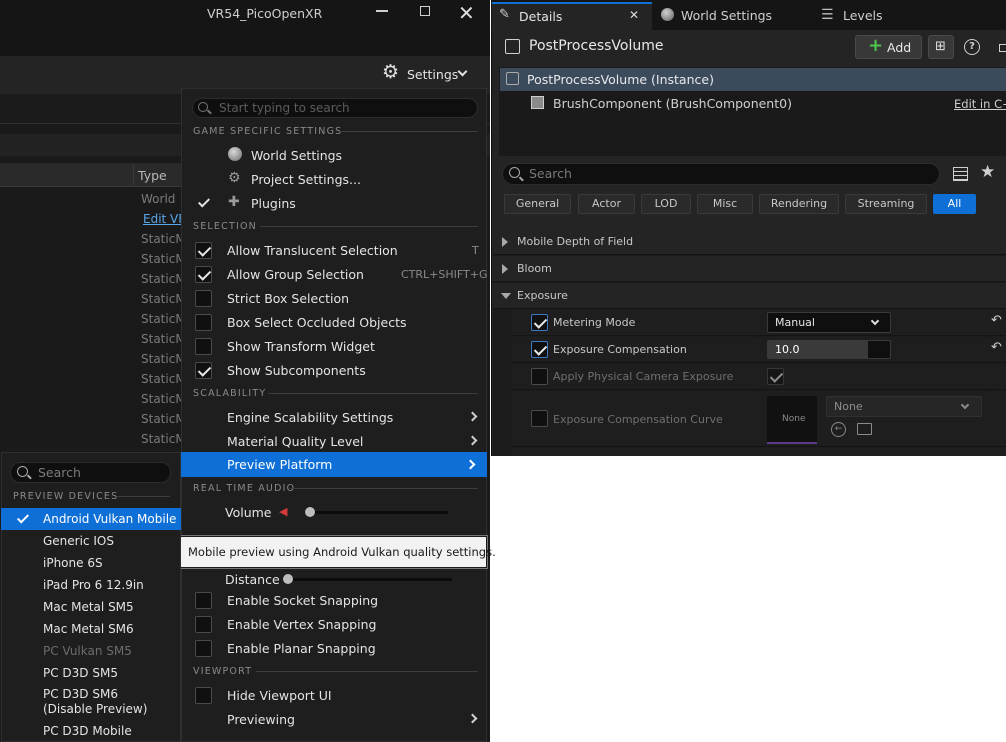  Describe the element at coordinates (965, 405) in the screenshot. I see `chevron-down-icon` at that location.